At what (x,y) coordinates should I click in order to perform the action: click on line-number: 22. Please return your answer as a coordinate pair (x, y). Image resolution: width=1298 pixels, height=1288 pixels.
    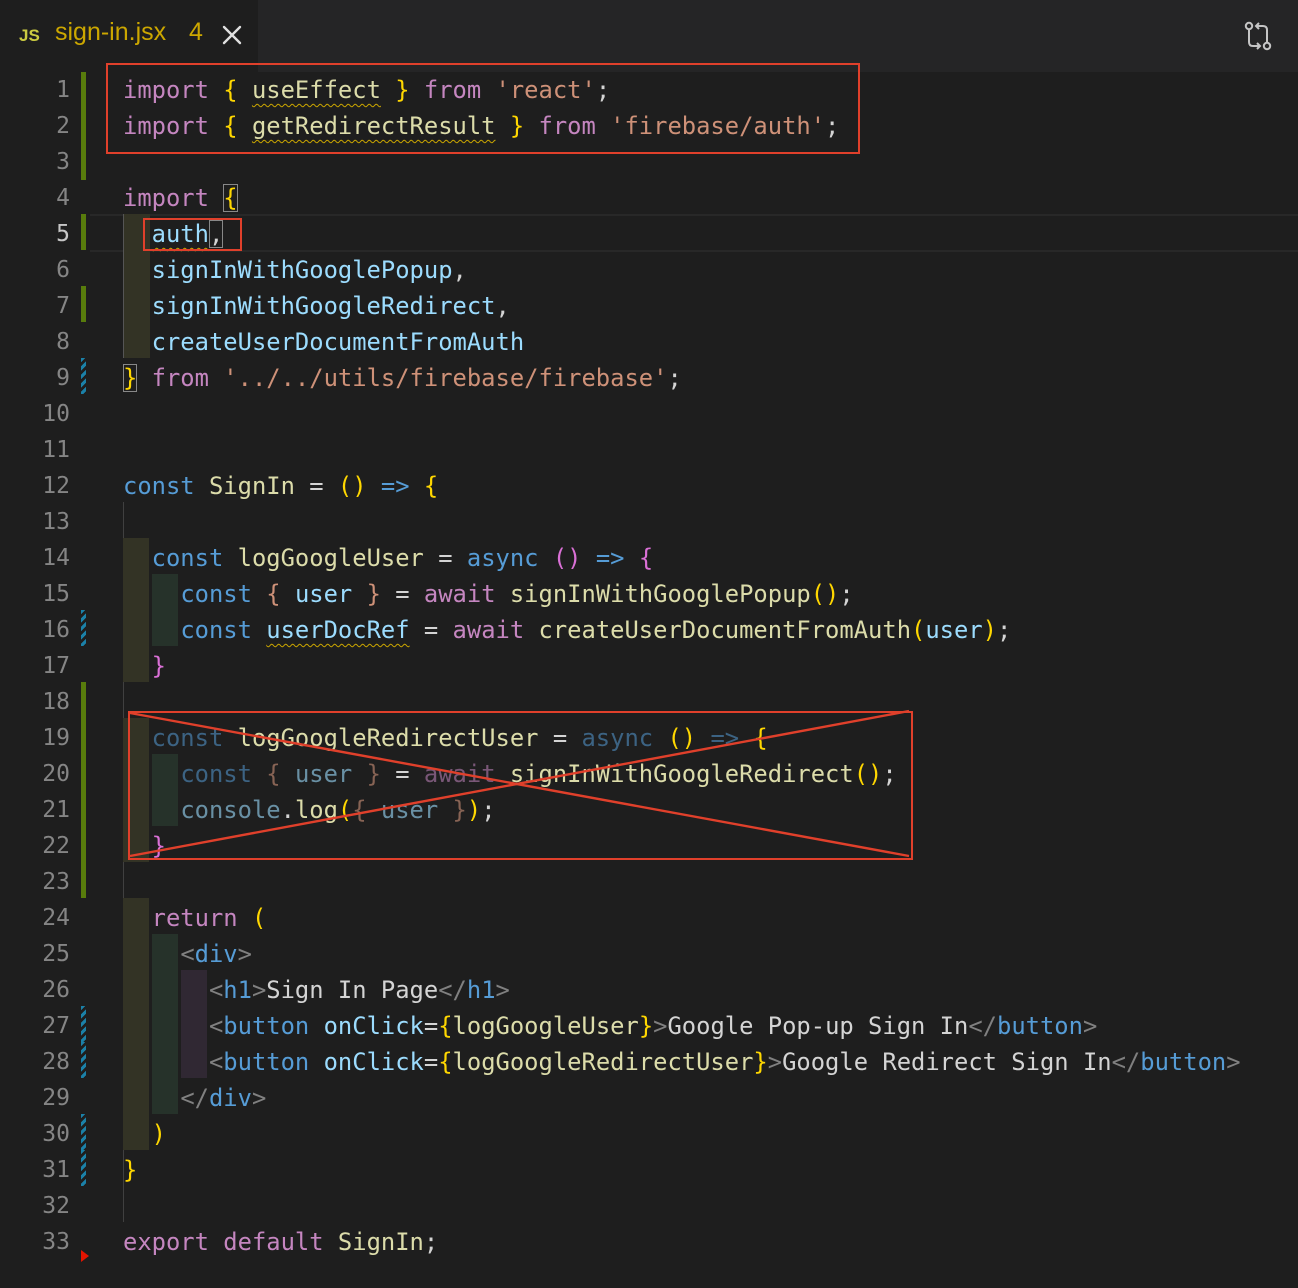
    Looking at the image, I should click on (35, 846).